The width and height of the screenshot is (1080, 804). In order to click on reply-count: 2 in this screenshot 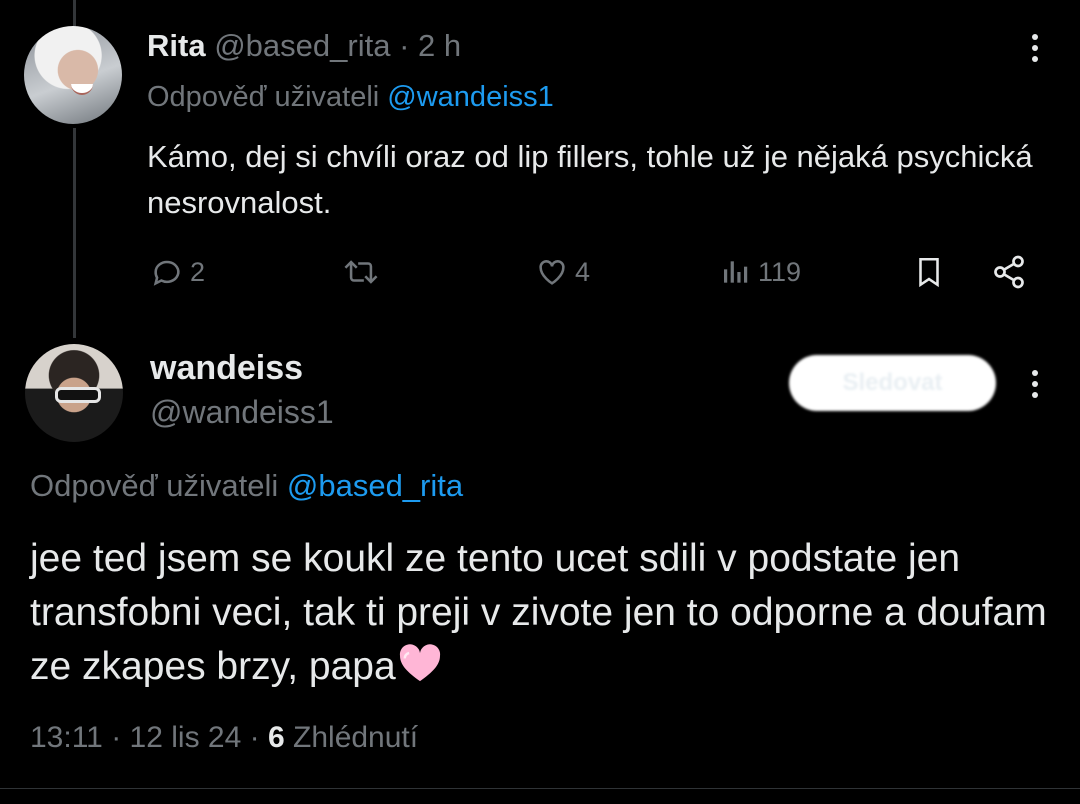, I will do `click(198, 271)`.